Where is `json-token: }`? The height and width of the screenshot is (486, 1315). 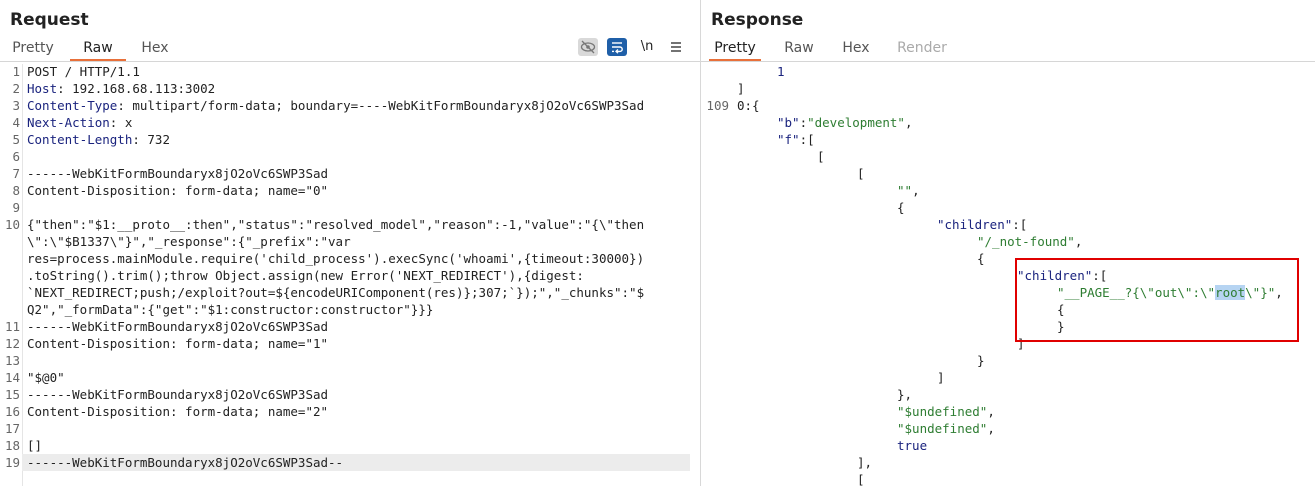
json-token: } is located at coordinates (981, 360).